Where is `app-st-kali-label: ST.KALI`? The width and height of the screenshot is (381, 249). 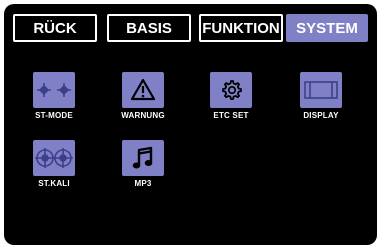 app-st-kali-label: ST.KALI is located at coordinates (54, 183).